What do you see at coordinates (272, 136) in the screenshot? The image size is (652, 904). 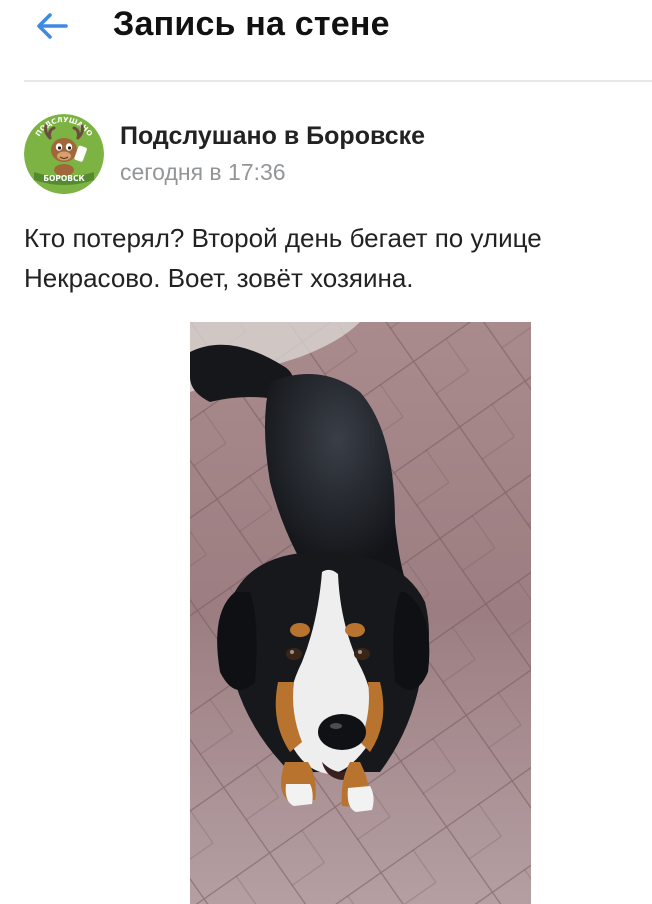 I see `group-name-link: Подслушано в Боровске` at bounding box center [272, 136].